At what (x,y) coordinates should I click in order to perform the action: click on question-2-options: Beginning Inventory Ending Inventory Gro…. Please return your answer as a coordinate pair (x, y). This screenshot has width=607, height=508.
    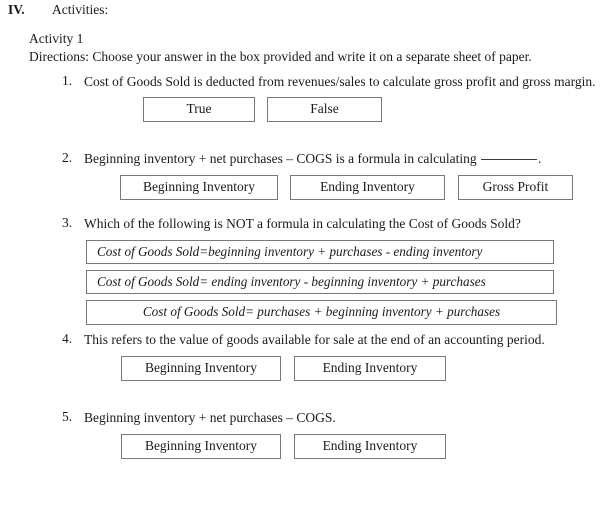
    Looking at the image, I should click on (363, 187).